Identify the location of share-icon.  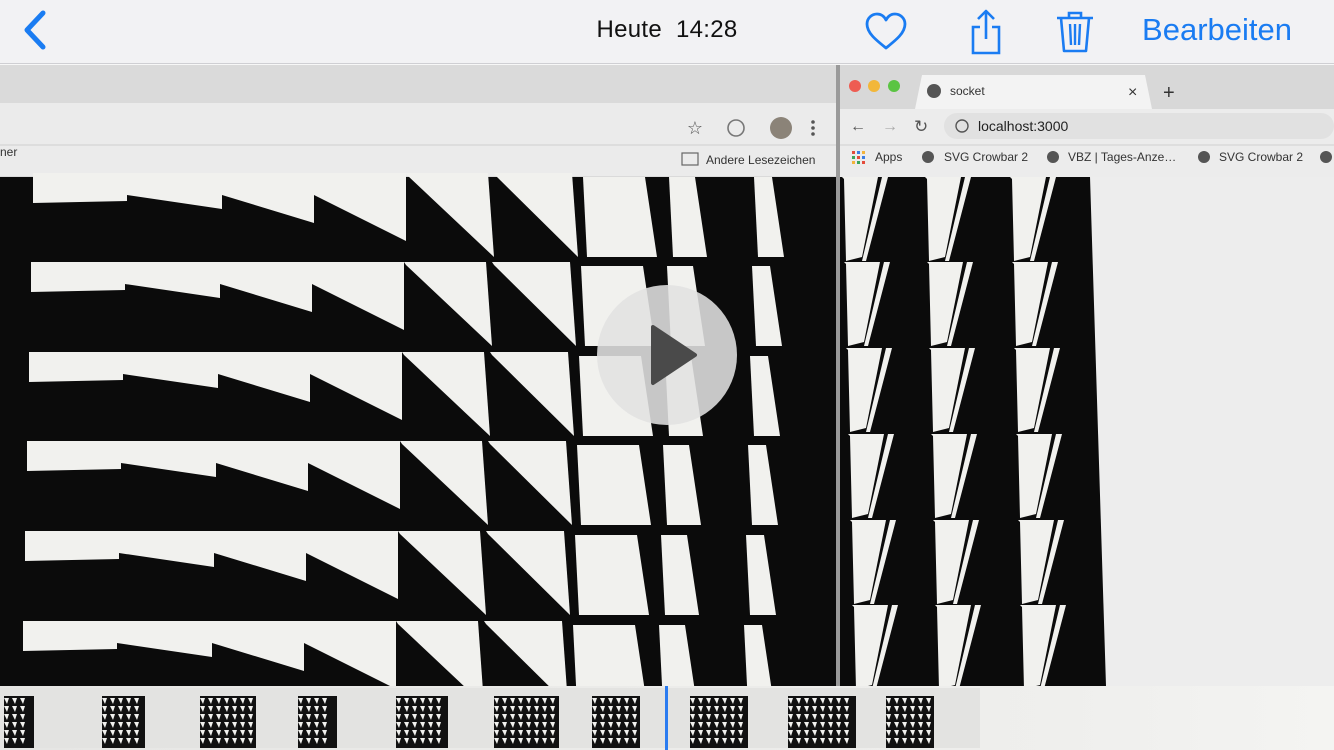
(986, 32).